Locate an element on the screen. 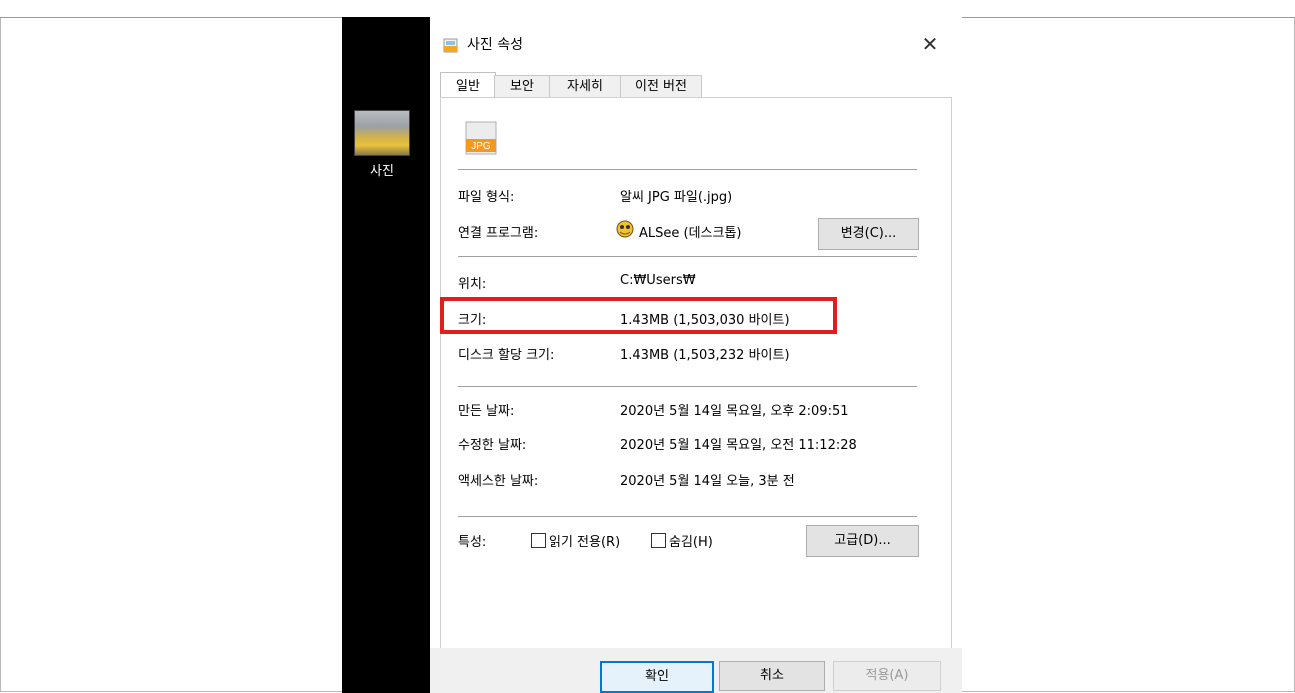 The image size is (1295, 693). tab-previous-versions: 이전 버전 is located at coordinates (661, 86).